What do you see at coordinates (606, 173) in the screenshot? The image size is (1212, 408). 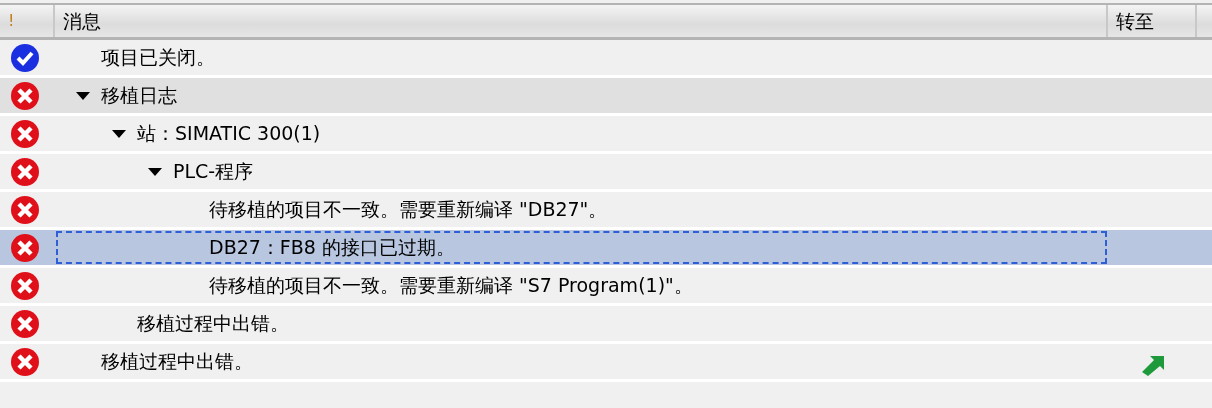 I see `message-row: PLC-程序` at bounding box center [606, 173].